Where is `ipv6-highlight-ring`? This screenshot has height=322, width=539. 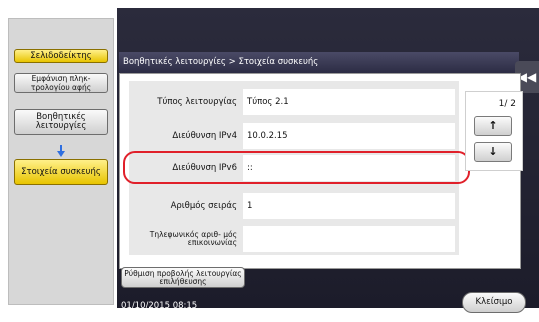
ipv6-highlight-ring is located at coordinates (296, 167).